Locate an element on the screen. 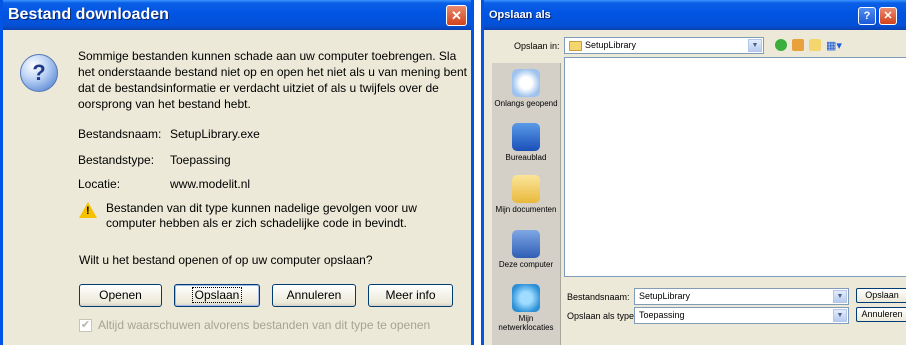 The width and height of the screenshot is (906, 345). filetype-dropdown: Toepassing ▼ is located at coordinates (741, 315).